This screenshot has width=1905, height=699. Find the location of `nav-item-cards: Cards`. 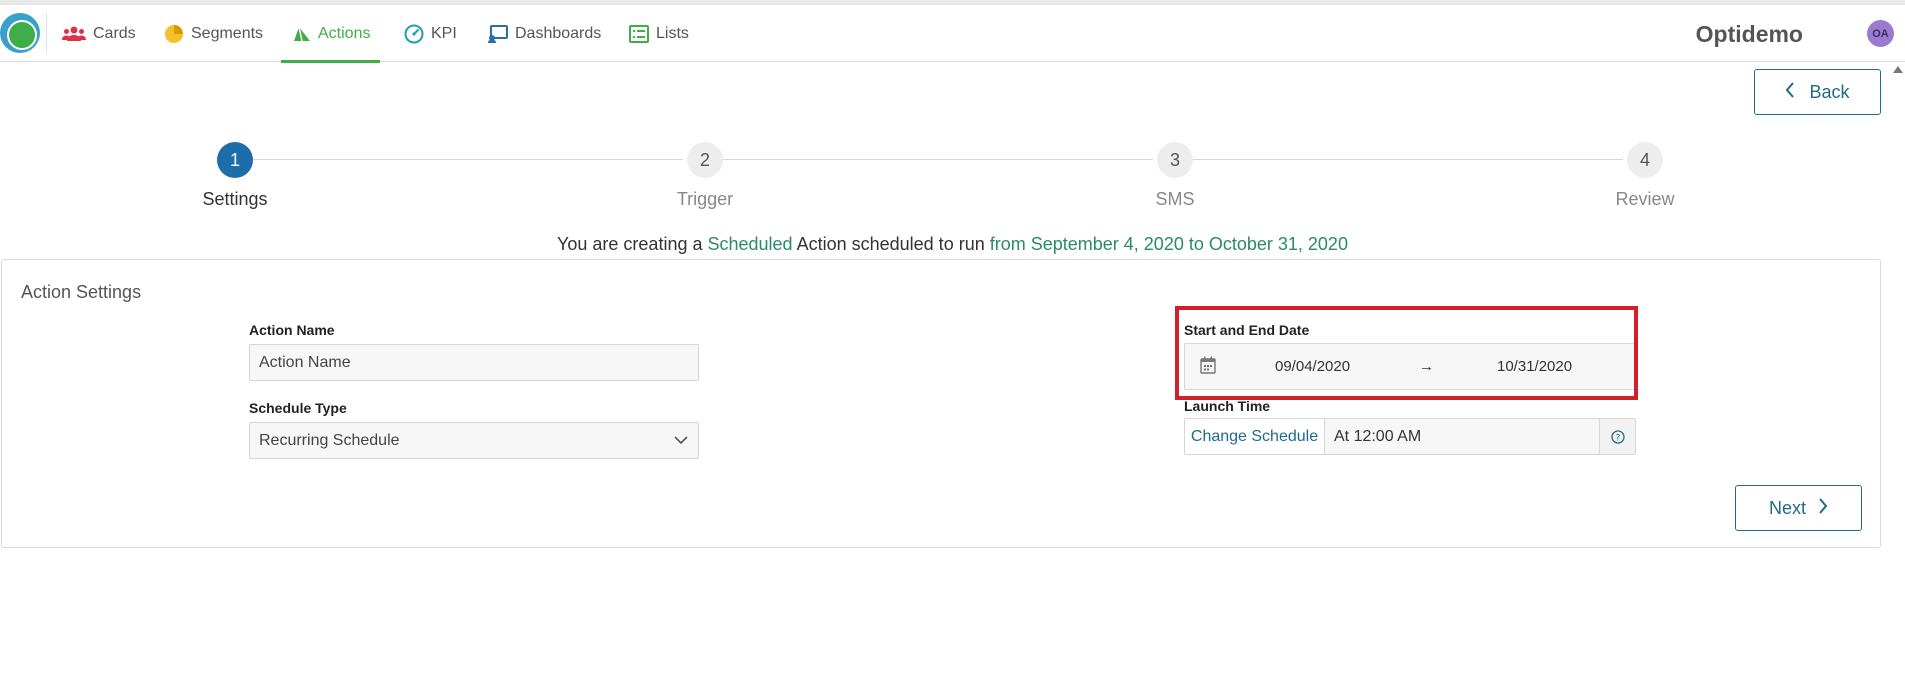

nav-item-cards: Cards is located at coordinates (99, 33).